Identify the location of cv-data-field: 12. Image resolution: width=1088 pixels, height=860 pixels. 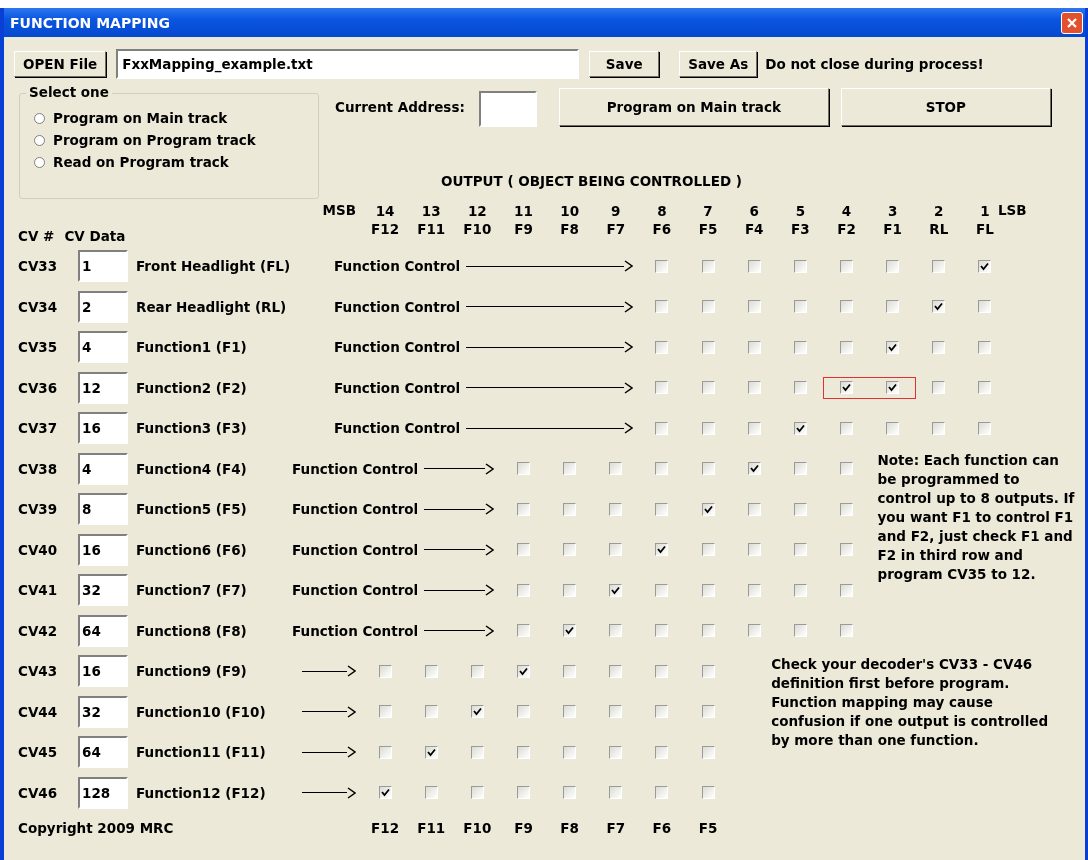
(103, 387).